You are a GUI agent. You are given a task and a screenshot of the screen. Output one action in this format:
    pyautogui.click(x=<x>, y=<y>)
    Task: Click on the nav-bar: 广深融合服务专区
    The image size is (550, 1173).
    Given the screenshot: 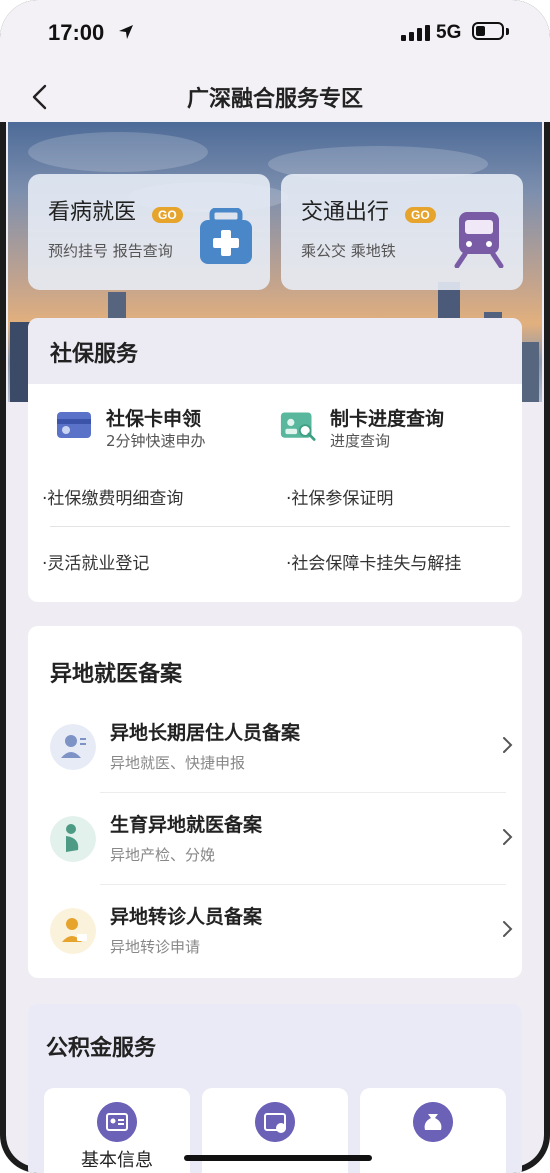 What is the action you would take?
    pyautogui.click(x=275, y=96)
    